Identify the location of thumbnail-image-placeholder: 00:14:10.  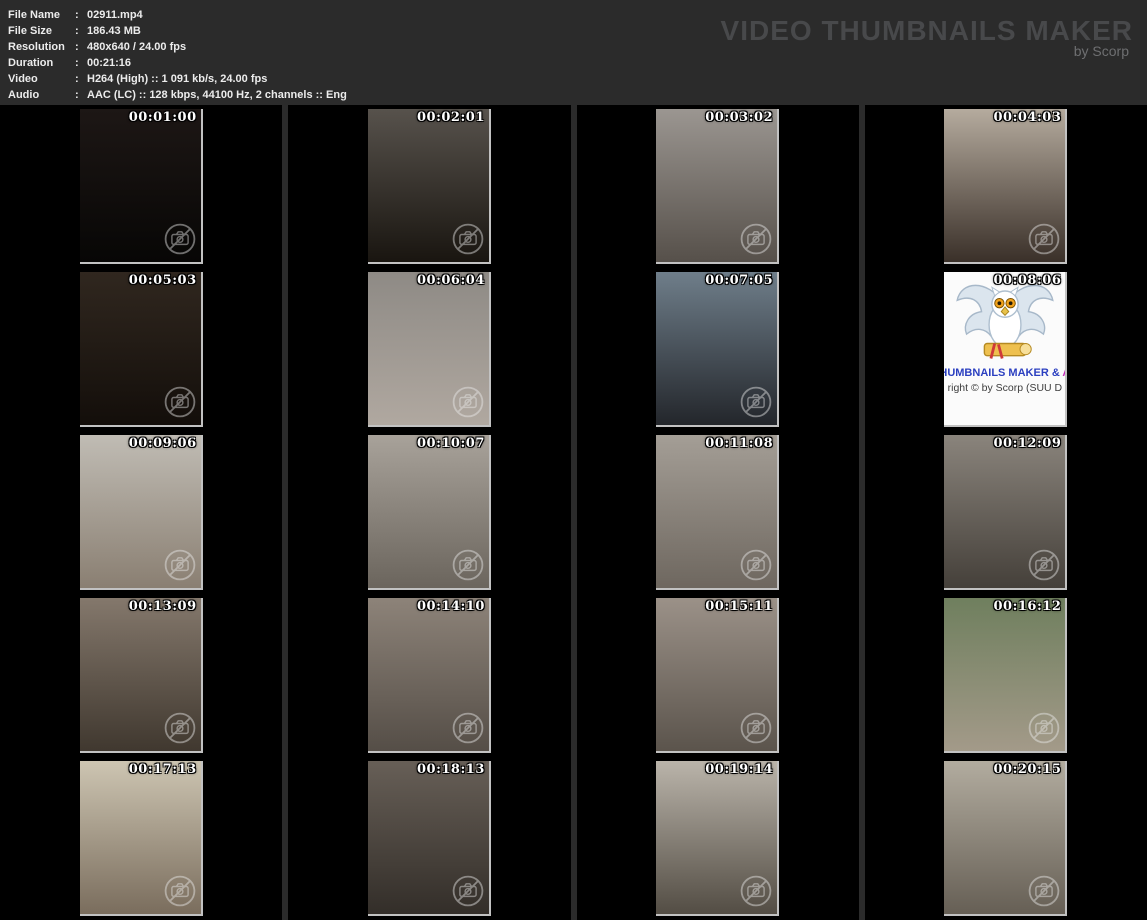
(429, 675).